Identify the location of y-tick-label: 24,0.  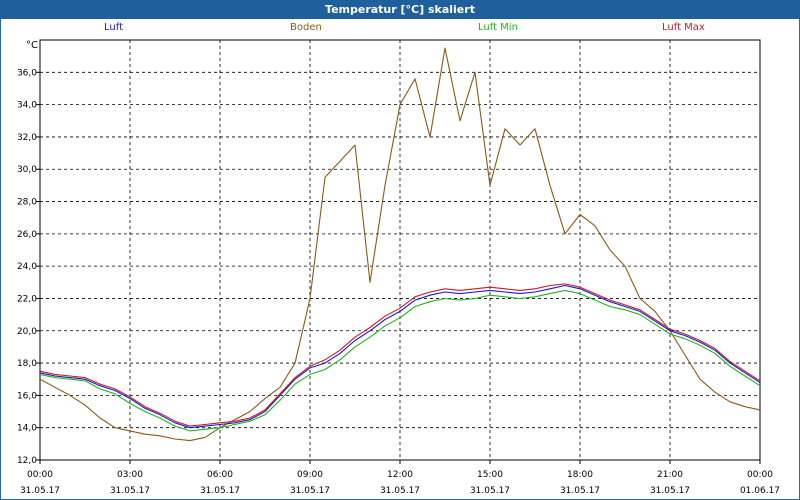
(27, 267).